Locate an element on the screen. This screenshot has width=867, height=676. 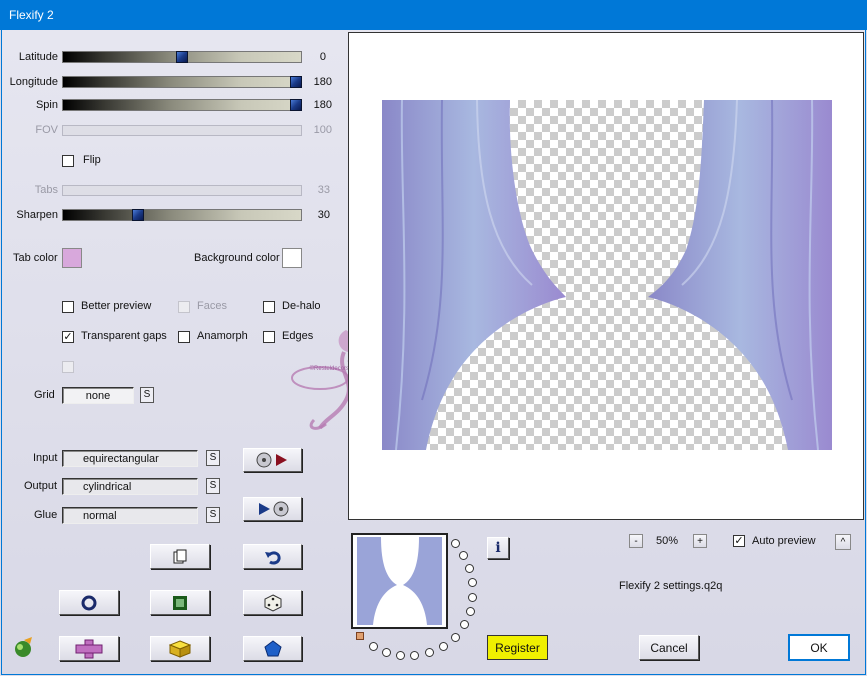
anamorph-checkbox is located at coordinates (184, 337).